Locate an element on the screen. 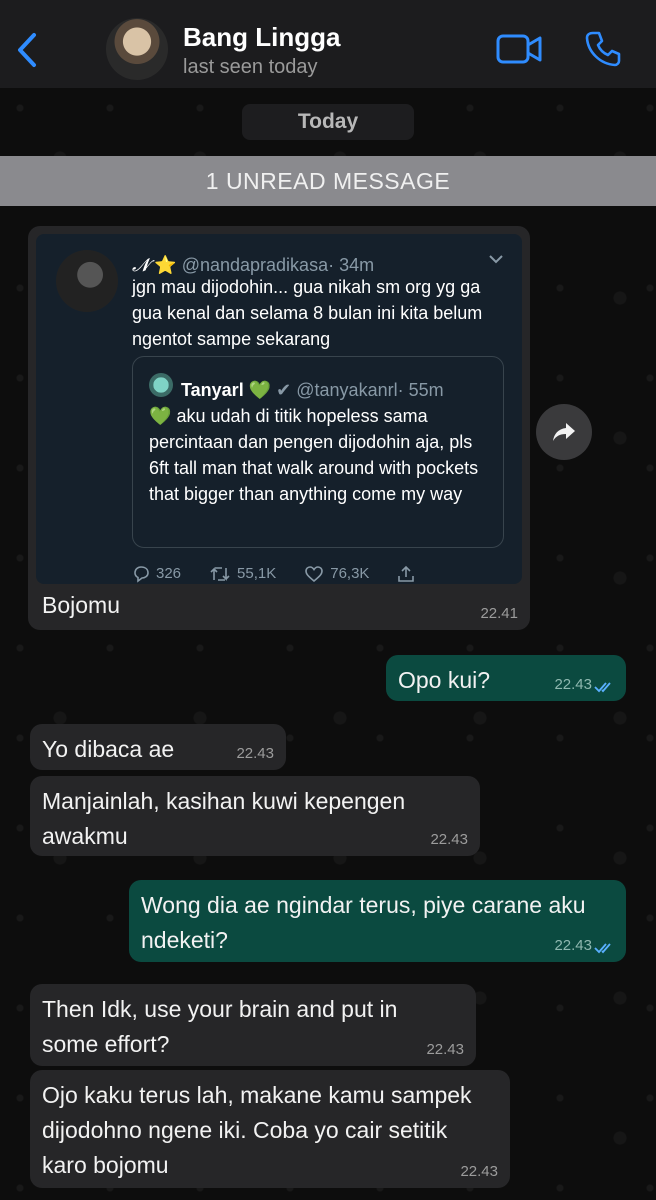  retweet-stat: 55,1K is located at coordinates (242, 573).